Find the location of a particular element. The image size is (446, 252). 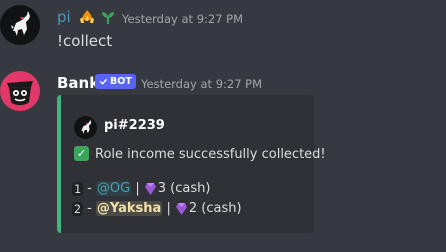

income-row: 2 - @Yaksha | 2 (cash) is located at coordinates (157, 208).